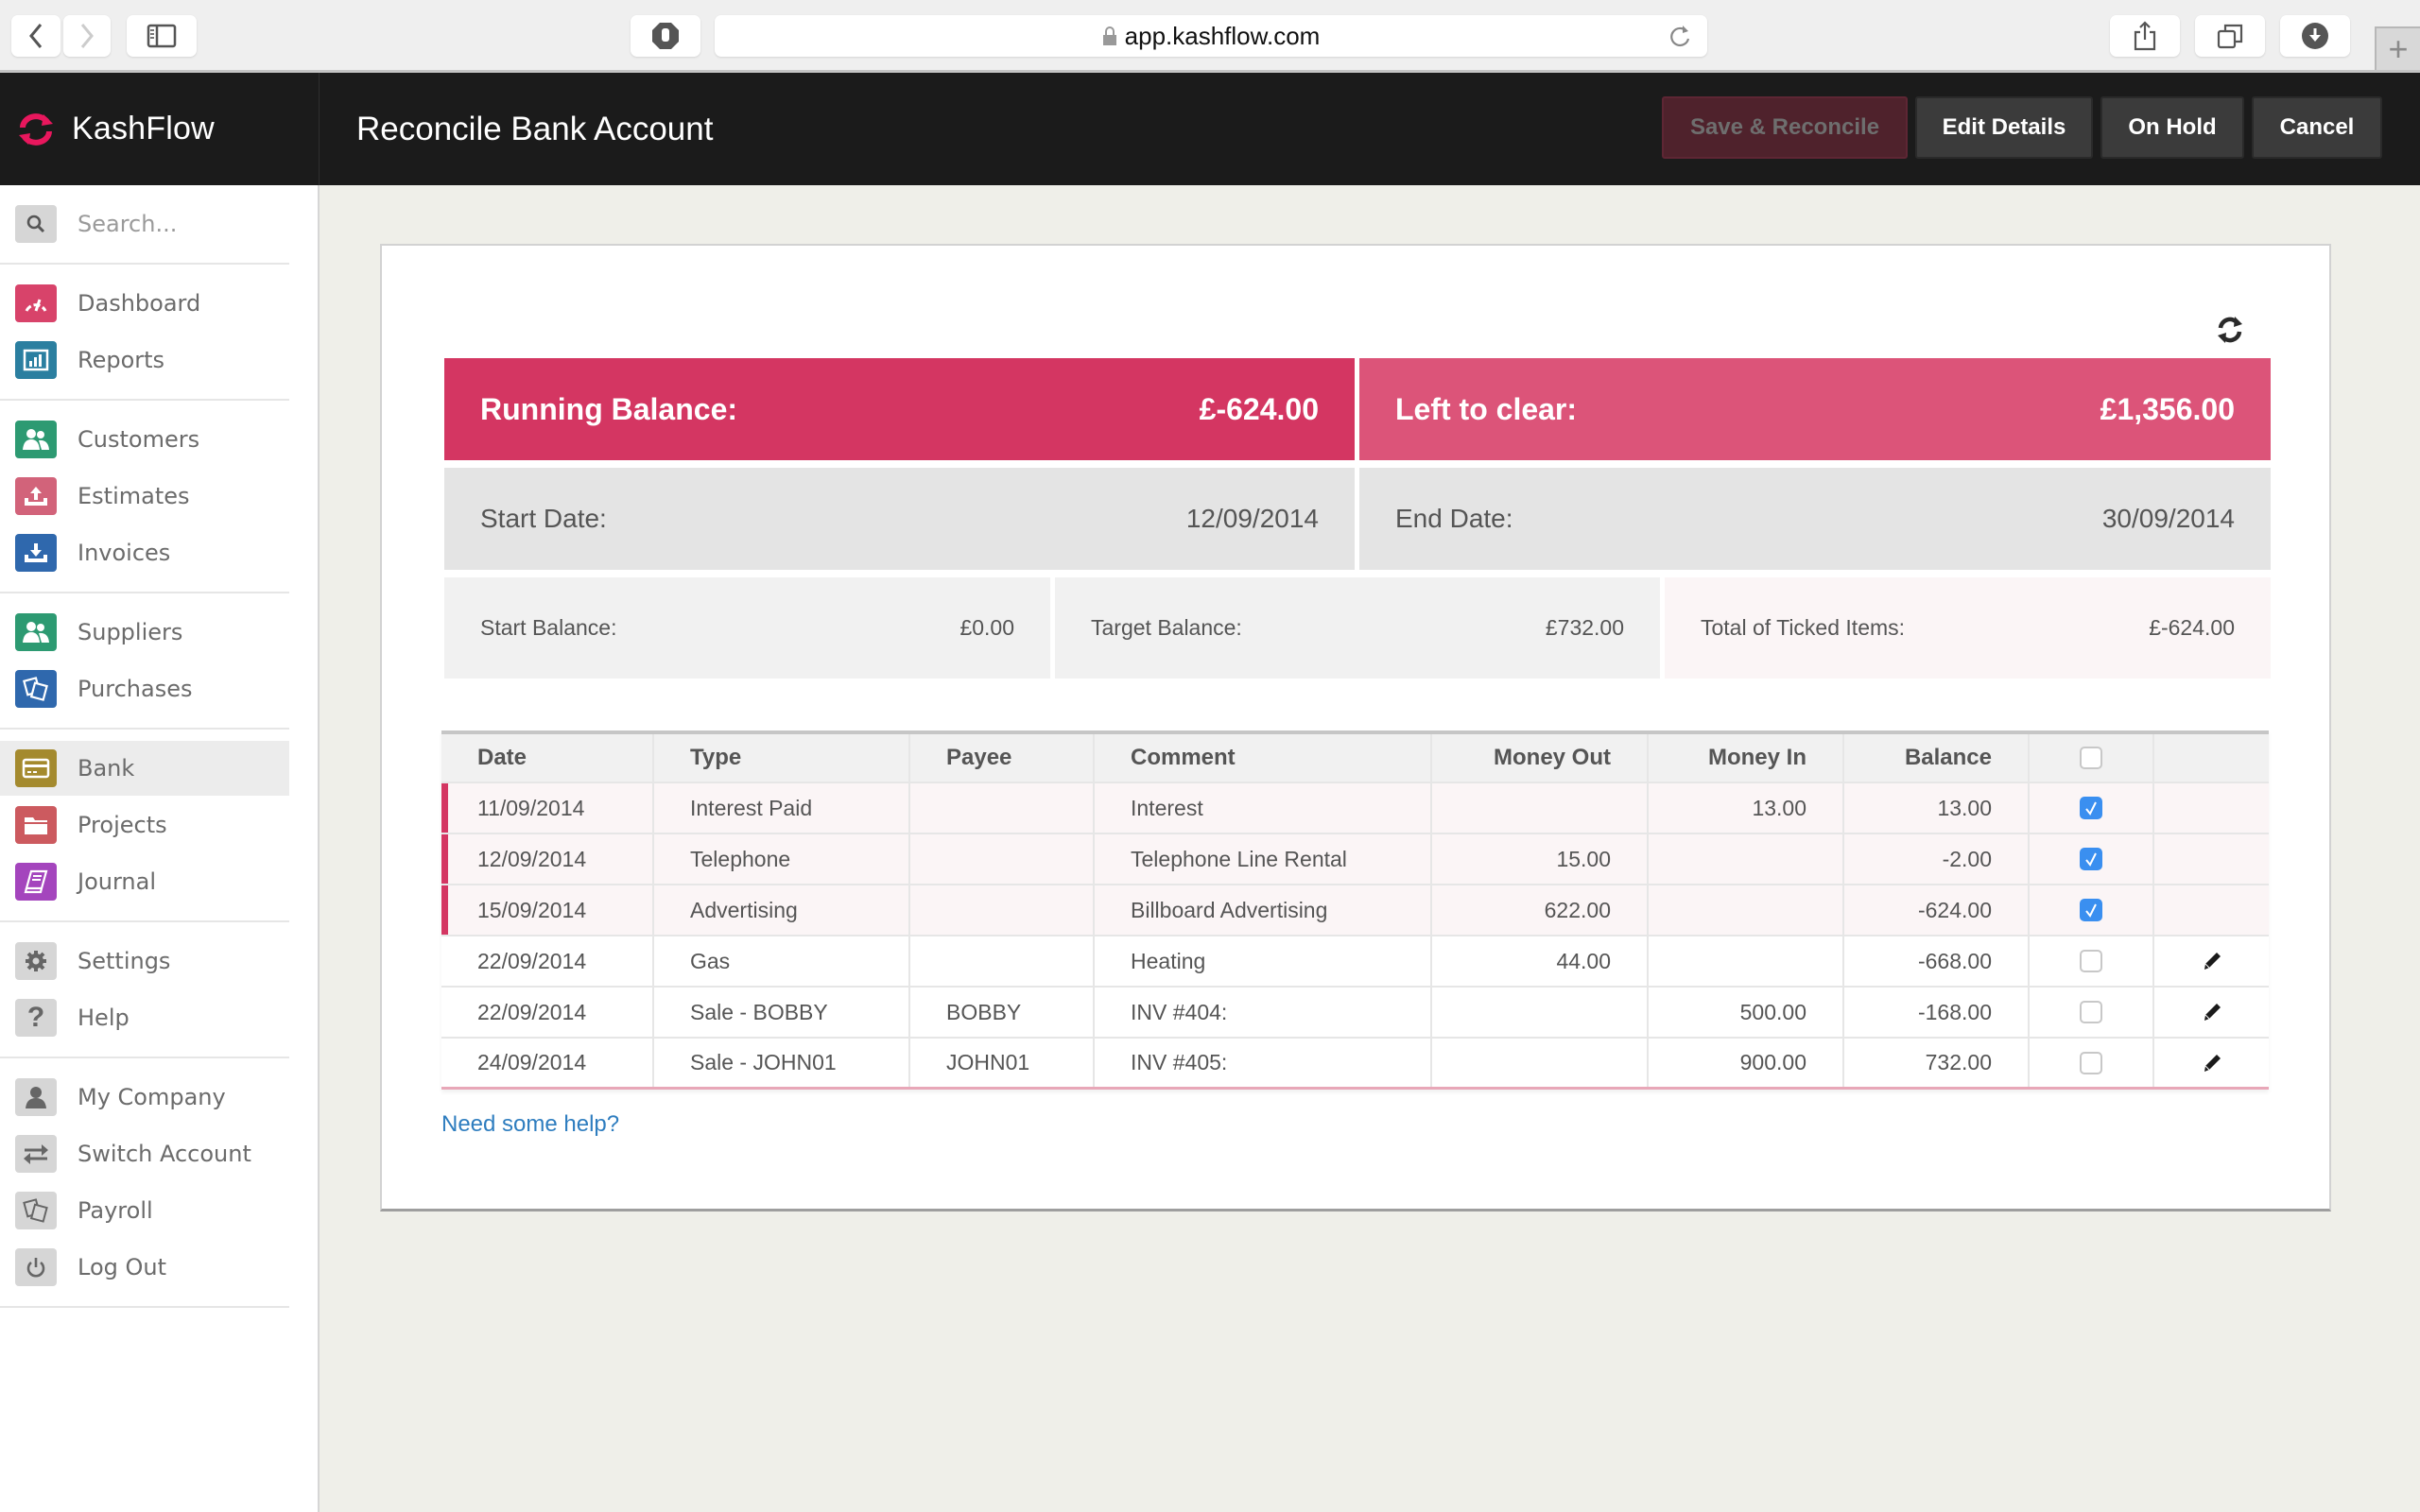 Image resolution: width=2420 pixels, height=1512 pixels. What do you see at coordinates (124, 961) in the screenshot?
I see `sidebar-item-label: Settings` at bounding box center [124, 961].